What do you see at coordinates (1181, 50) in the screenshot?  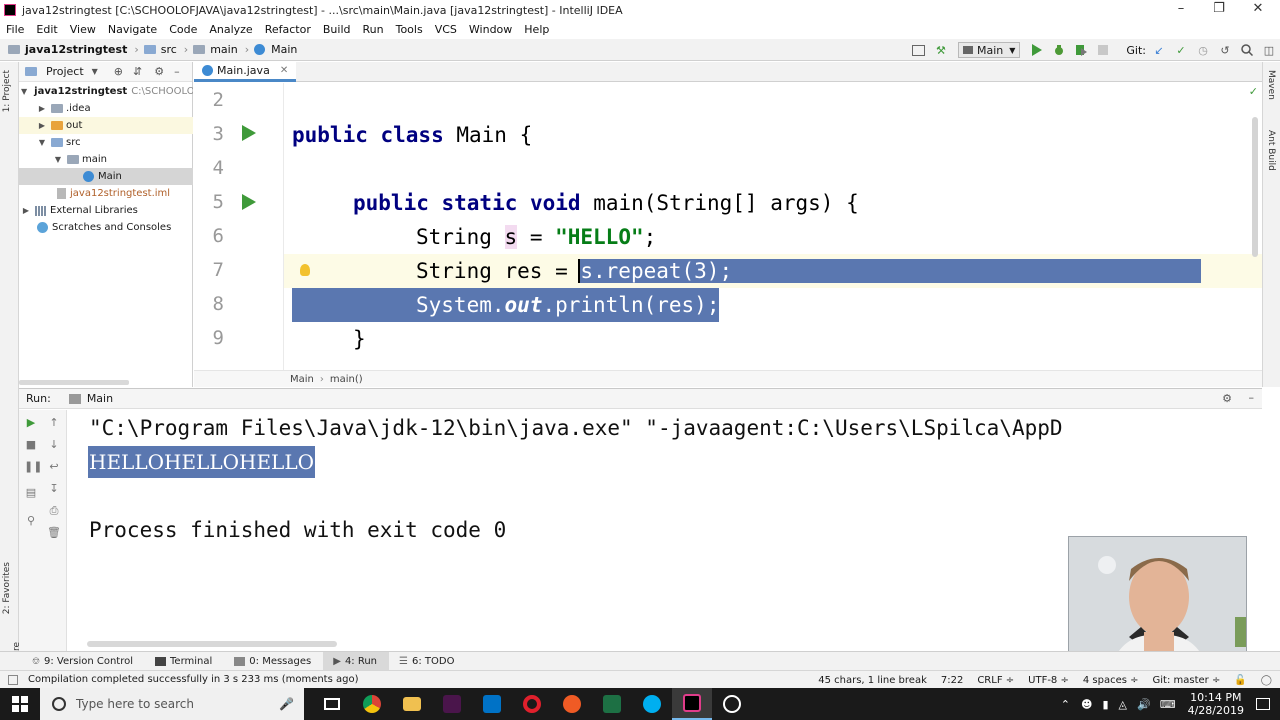 I see `git-commit-icon: ✓` at bounding box center [1181, 50].